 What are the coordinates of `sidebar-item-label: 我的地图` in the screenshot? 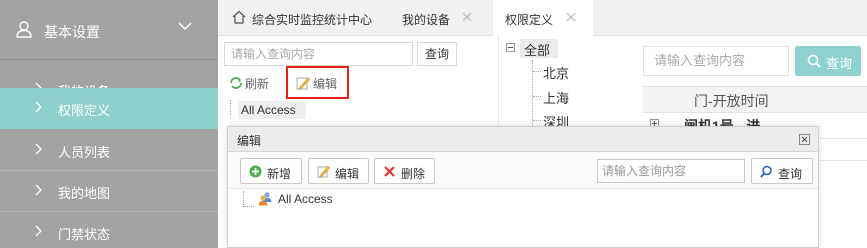 It's located at (84, 193).